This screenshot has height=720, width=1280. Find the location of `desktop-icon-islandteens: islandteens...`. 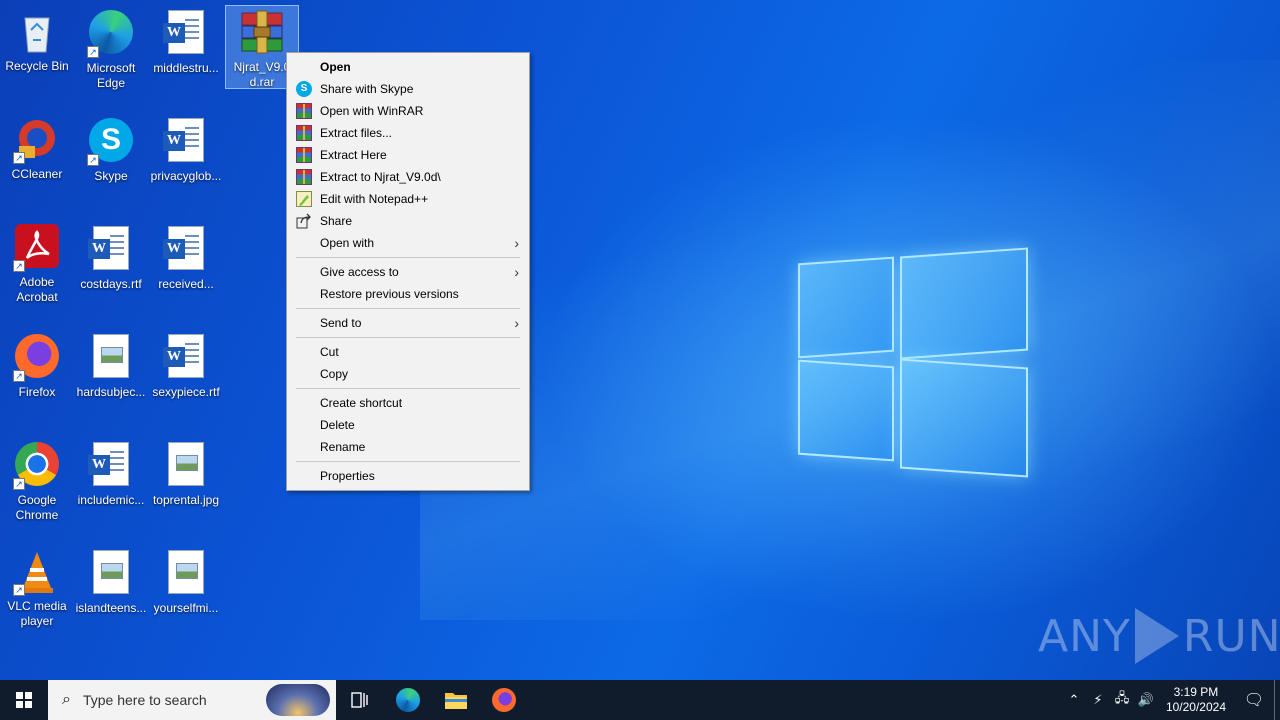

desktop-icon-islandteens: islandteens... is located at coordinates (111, 582).